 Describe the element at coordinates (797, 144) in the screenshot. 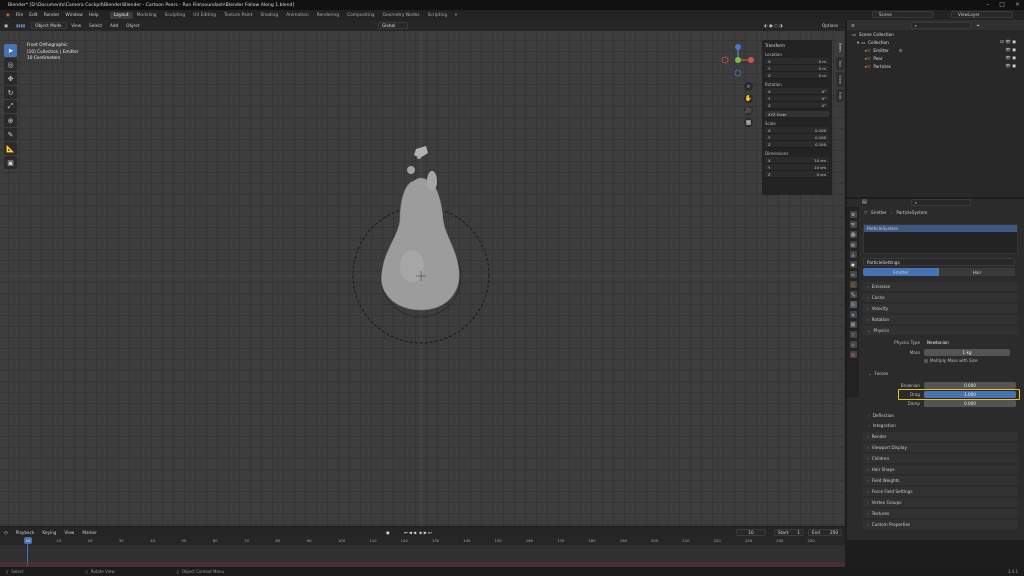

I see `scale-z: Z 0.100` at that location.